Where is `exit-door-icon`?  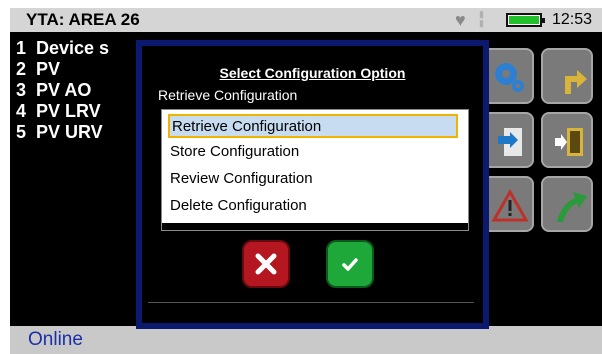
exit-door-icon is located at coordinates (567, 140).